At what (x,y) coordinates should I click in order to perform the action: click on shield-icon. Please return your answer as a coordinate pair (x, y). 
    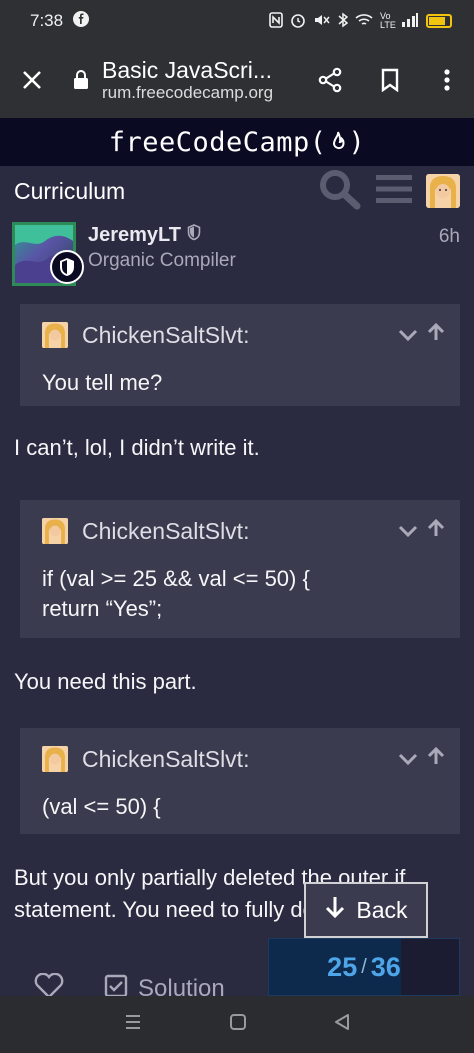
    Looking at the image, I should click on (194, 235).